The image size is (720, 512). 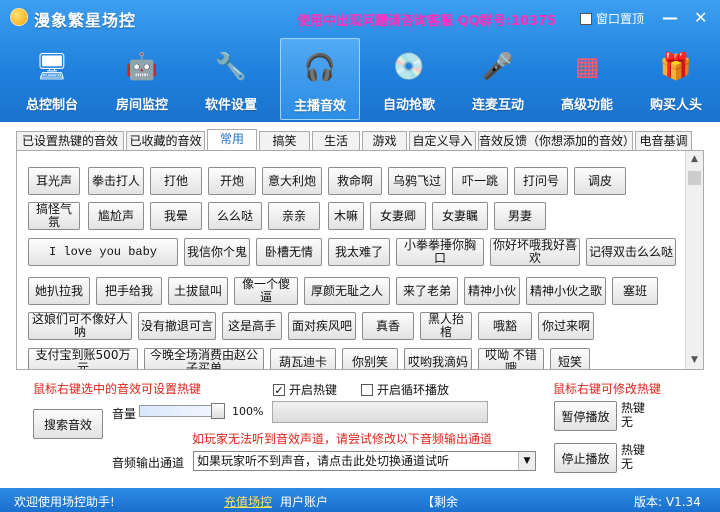 I want to click on output-channel-select: 如果玩家听不到声音，请点击此处切换通道试听 ▼, so click(x=364, y=461).